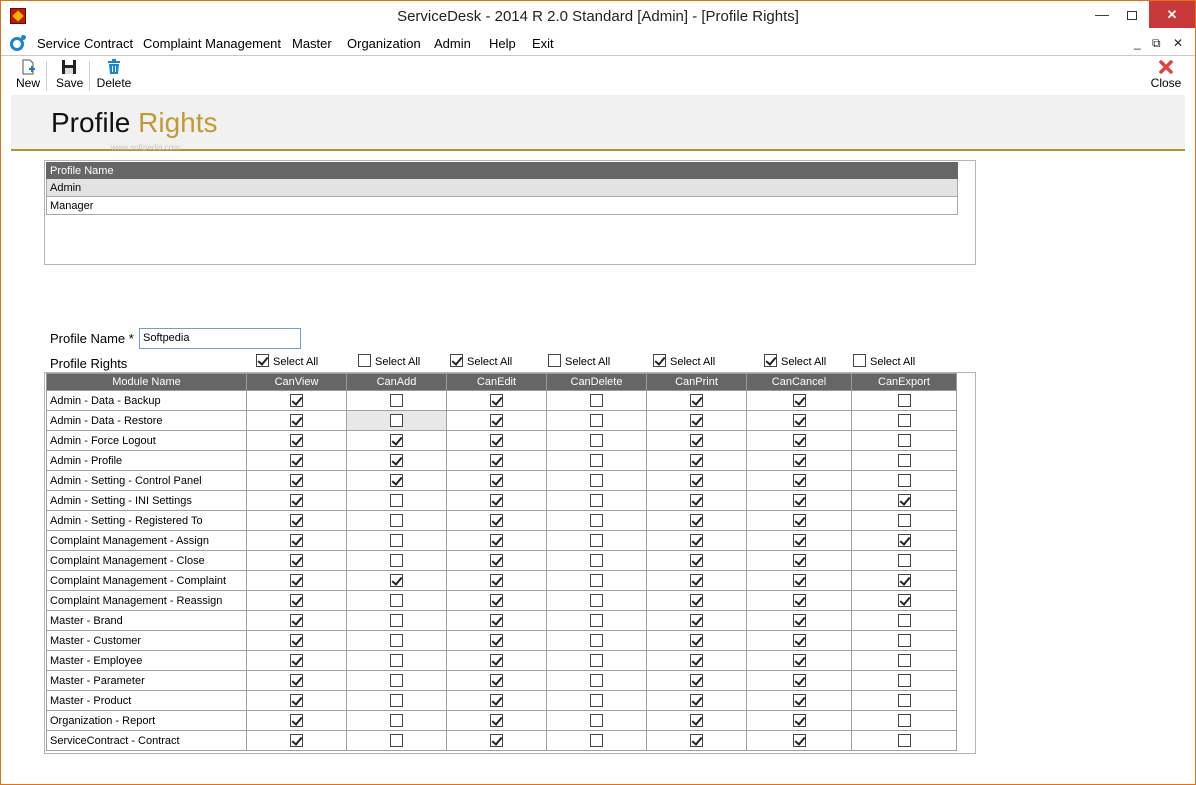 Image resolution: width=1196 pixels, height=785 pixels. Describe the element at coordinates (502, 206) in the screenshot. I see `profile-row-manager: Manager` at that location.